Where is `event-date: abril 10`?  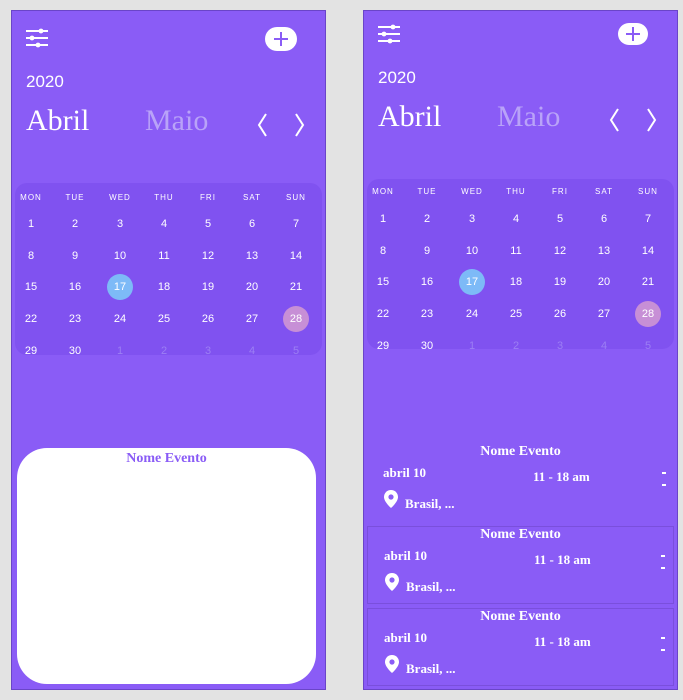 event-date: abril 10 is located at coordinates (404, 472).